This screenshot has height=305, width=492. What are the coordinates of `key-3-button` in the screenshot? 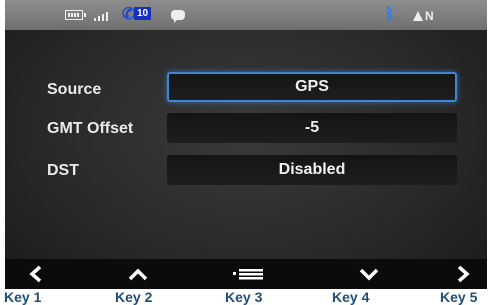 It's located at (249, 274).